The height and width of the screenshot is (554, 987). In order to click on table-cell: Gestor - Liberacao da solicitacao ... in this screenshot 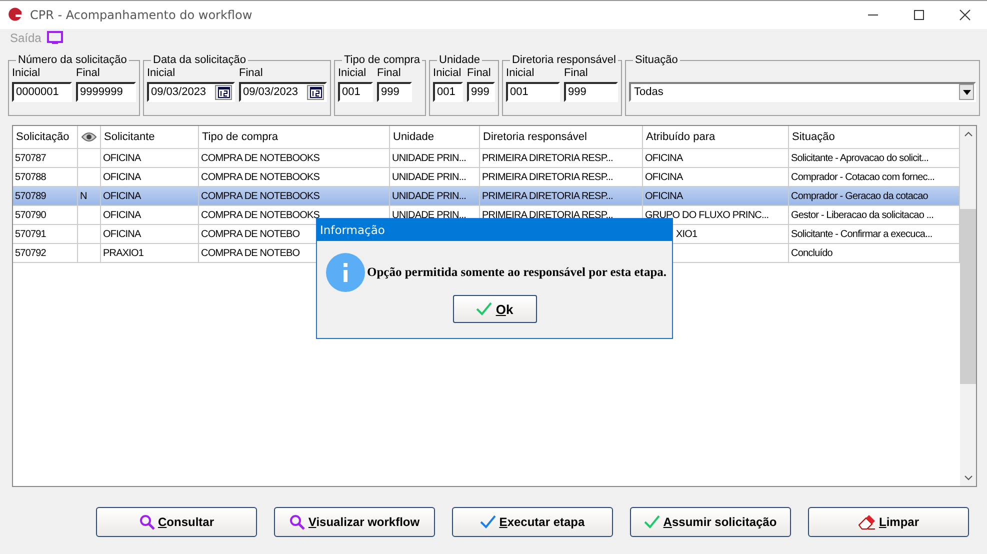, I will do `click(862, 215)`.